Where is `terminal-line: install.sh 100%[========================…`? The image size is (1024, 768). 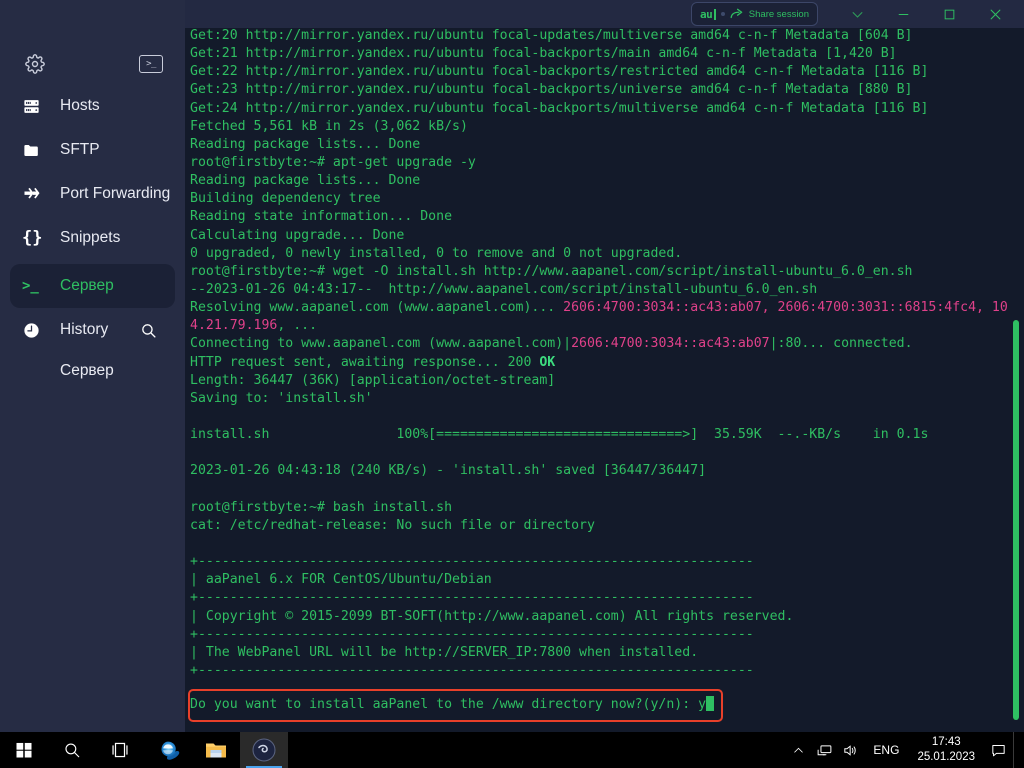 terminal-line: install.sh 100%[========================… is located at coordinates (559, 435).